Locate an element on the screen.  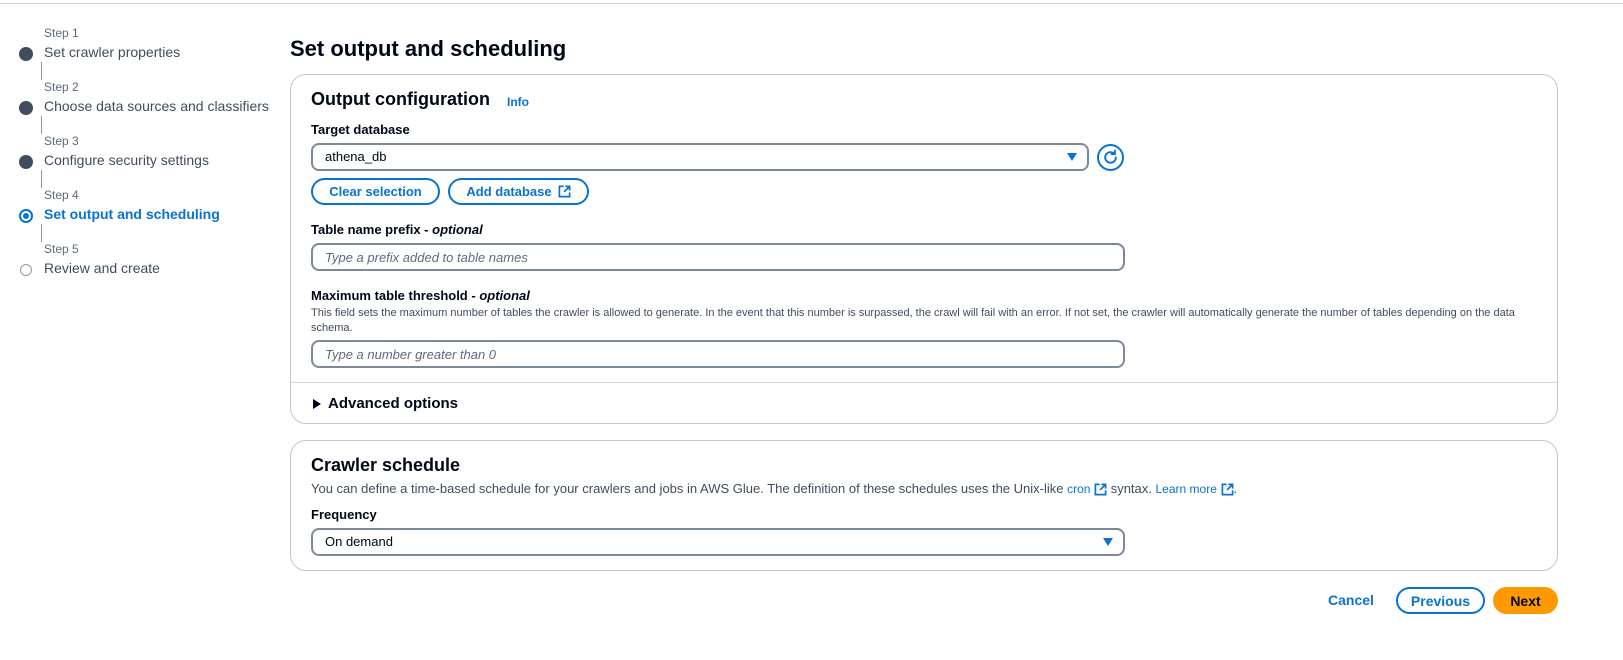
target-database-select: athena_db is located at coordinates (700, 157).